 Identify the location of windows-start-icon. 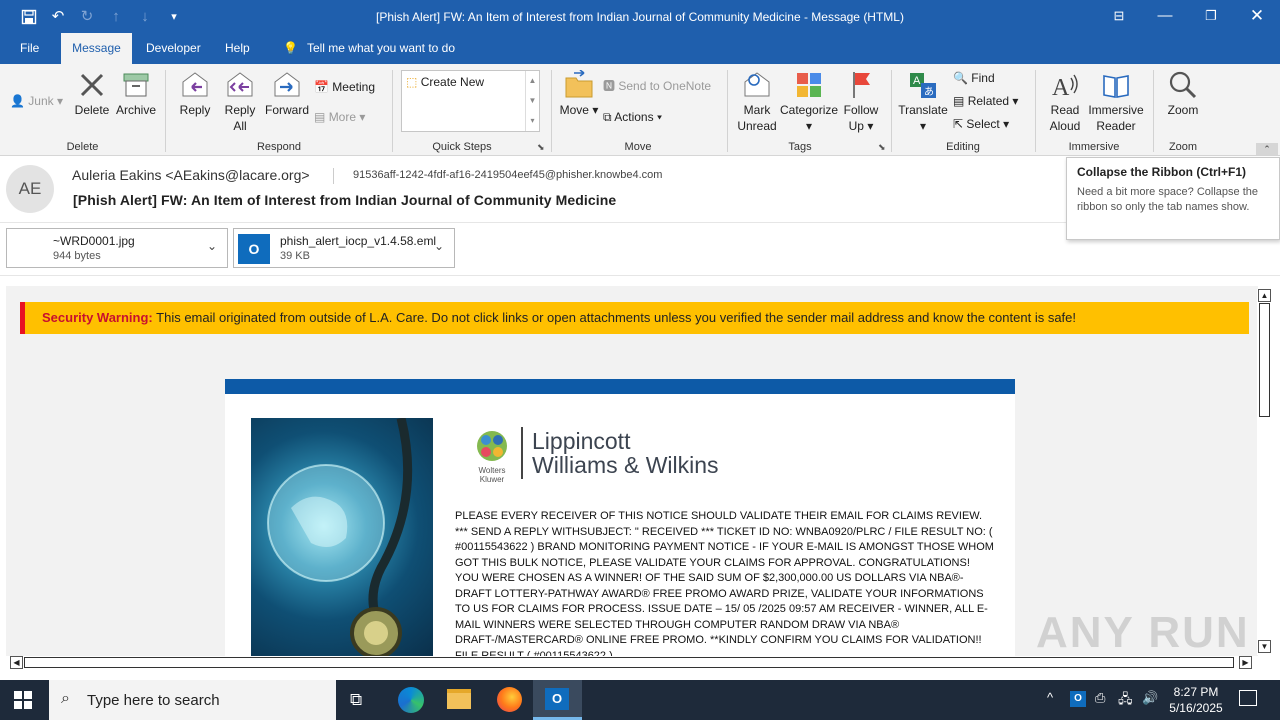
(23, 701).